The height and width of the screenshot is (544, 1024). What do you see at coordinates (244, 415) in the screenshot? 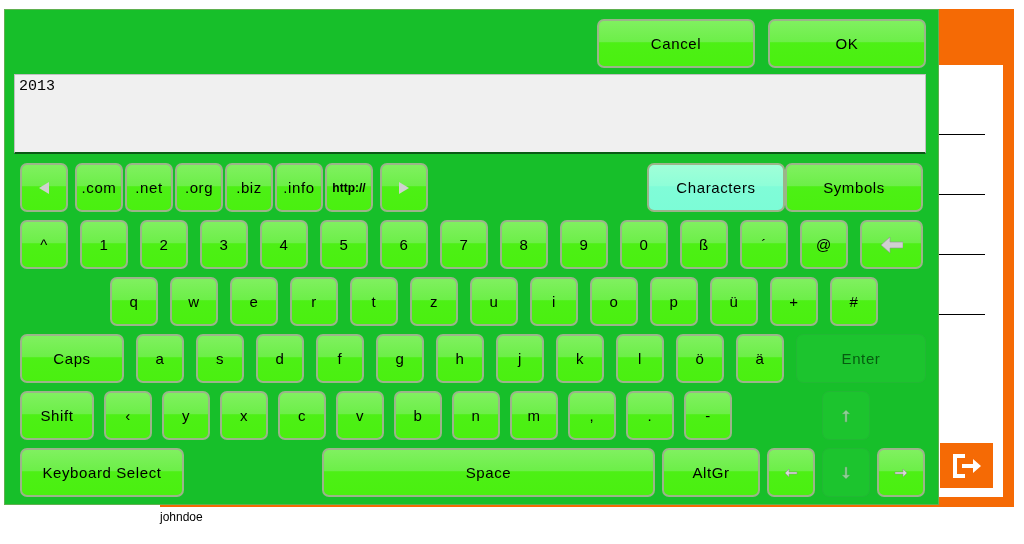
I see `key: x` at bounding box center [244, 415].